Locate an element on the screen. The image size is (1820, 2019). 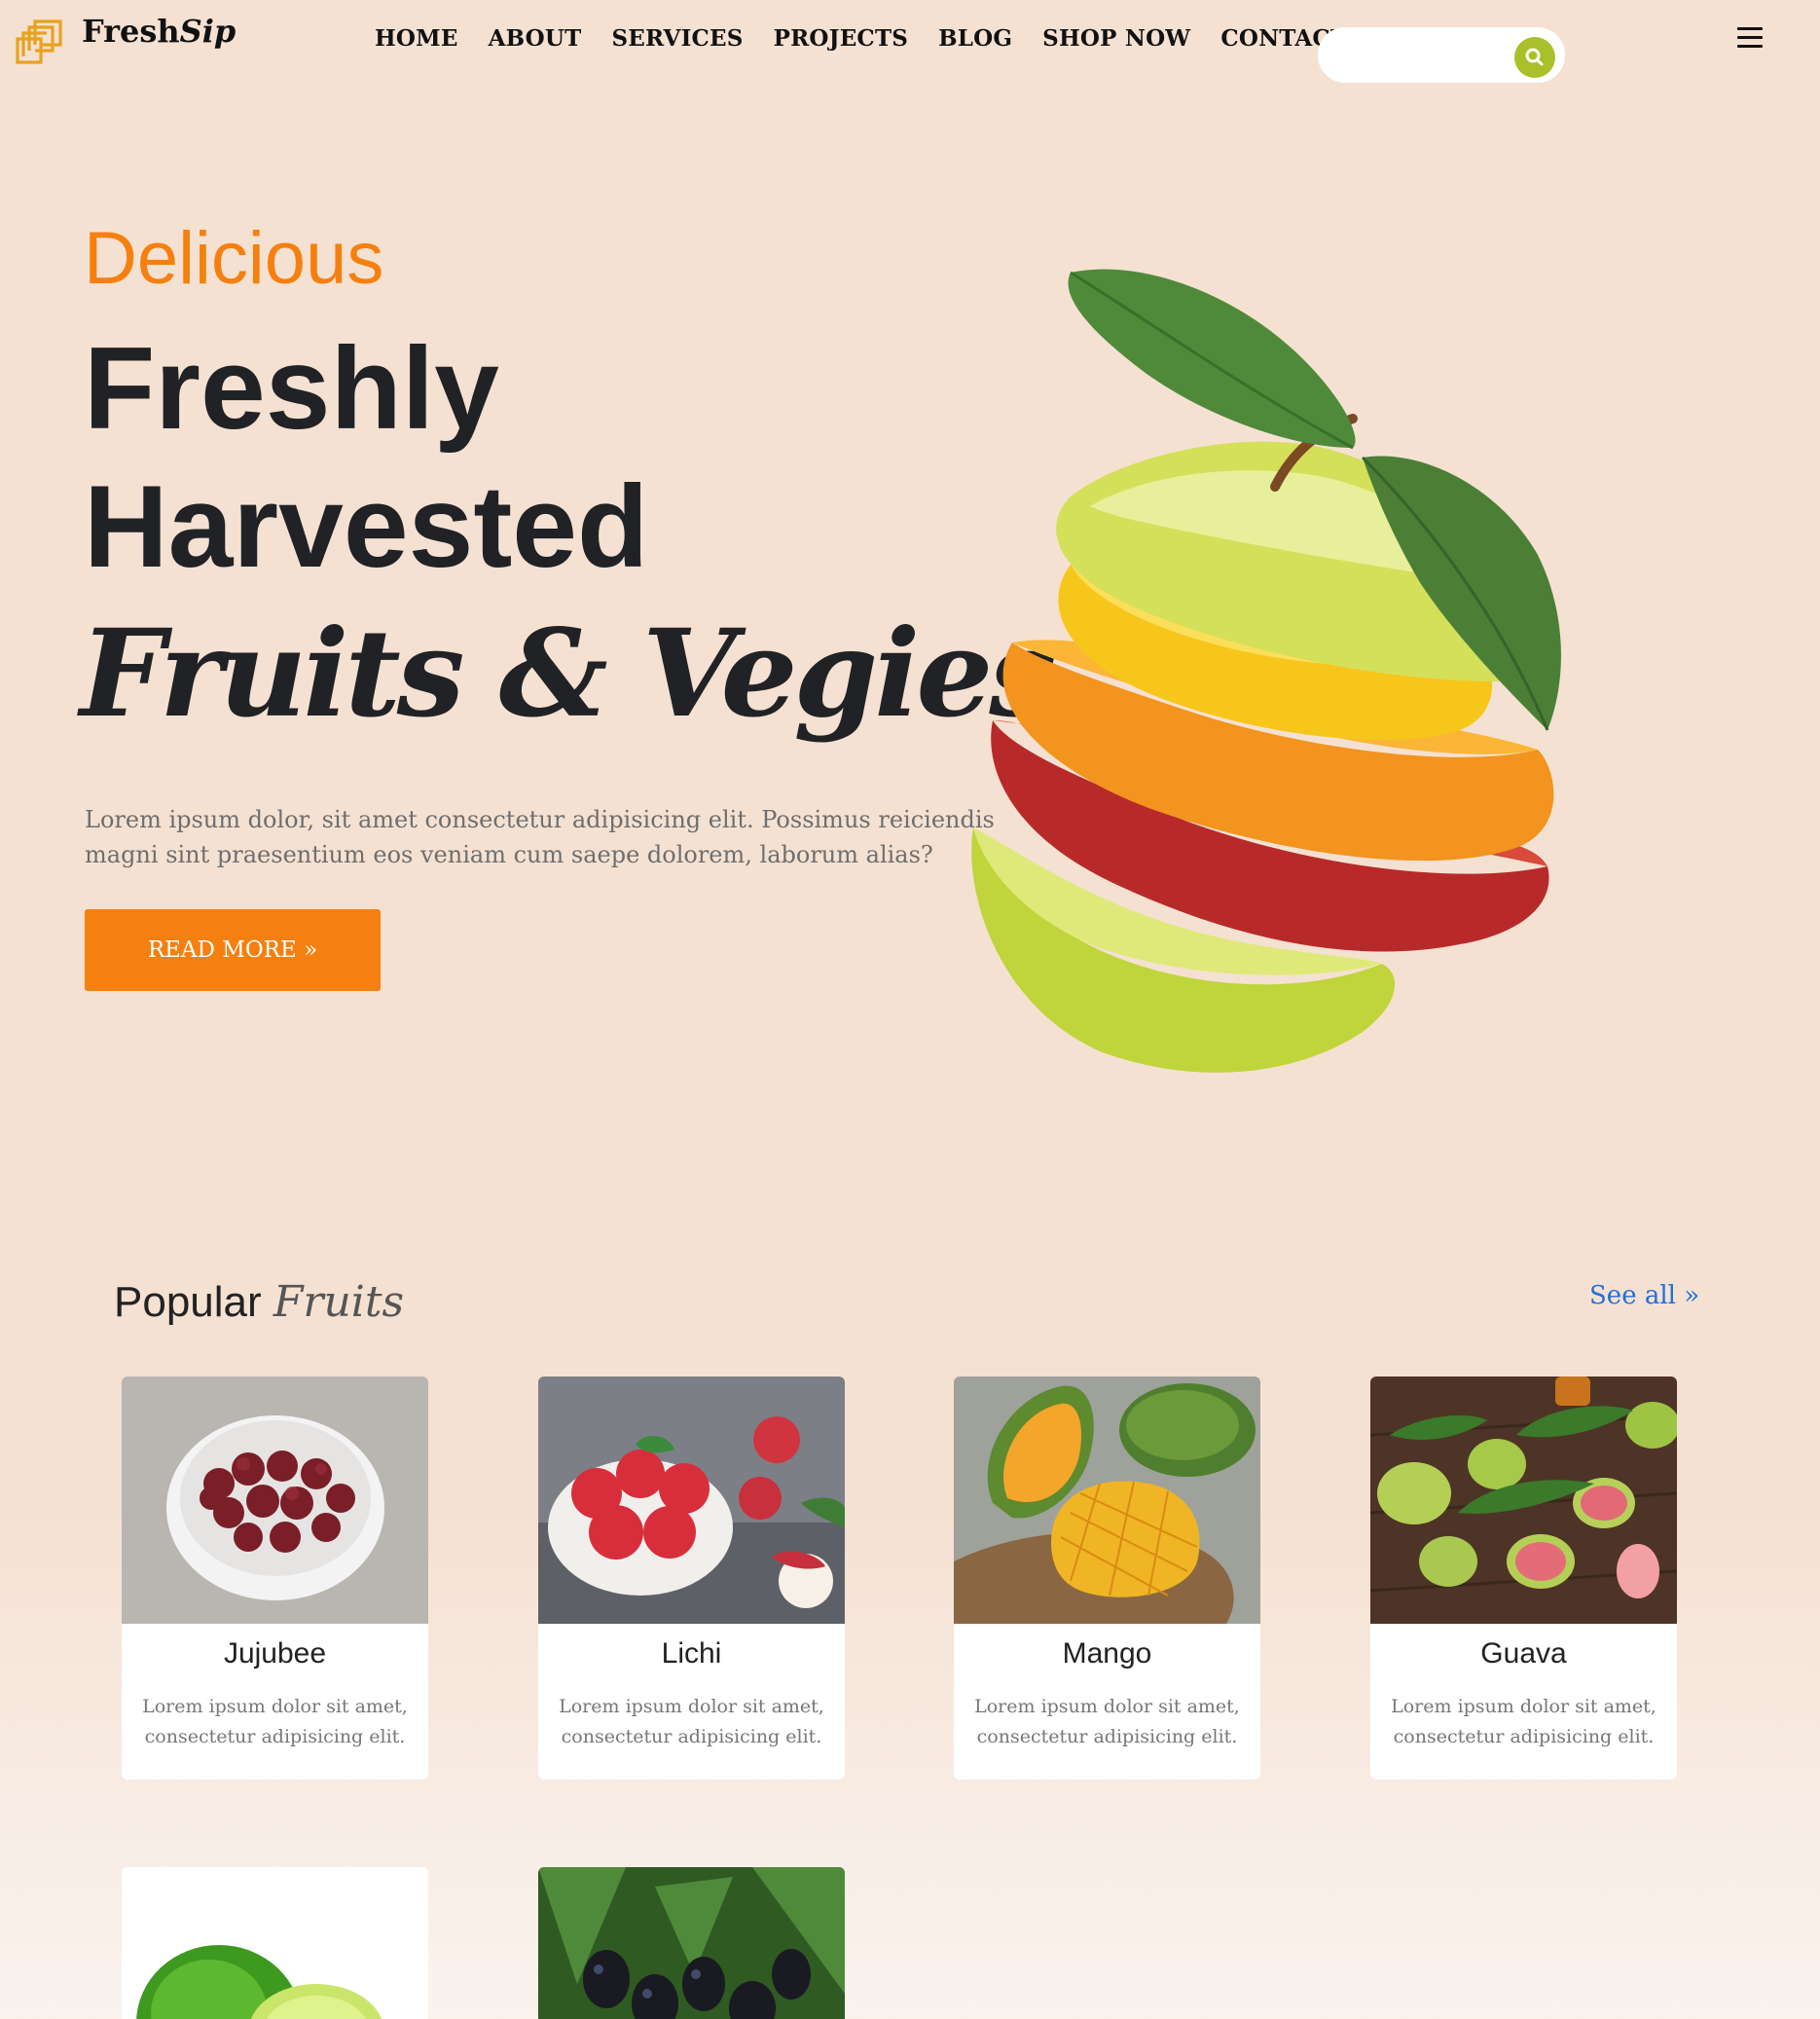
card-name: Lichi is located at coordinates (691, 1653).